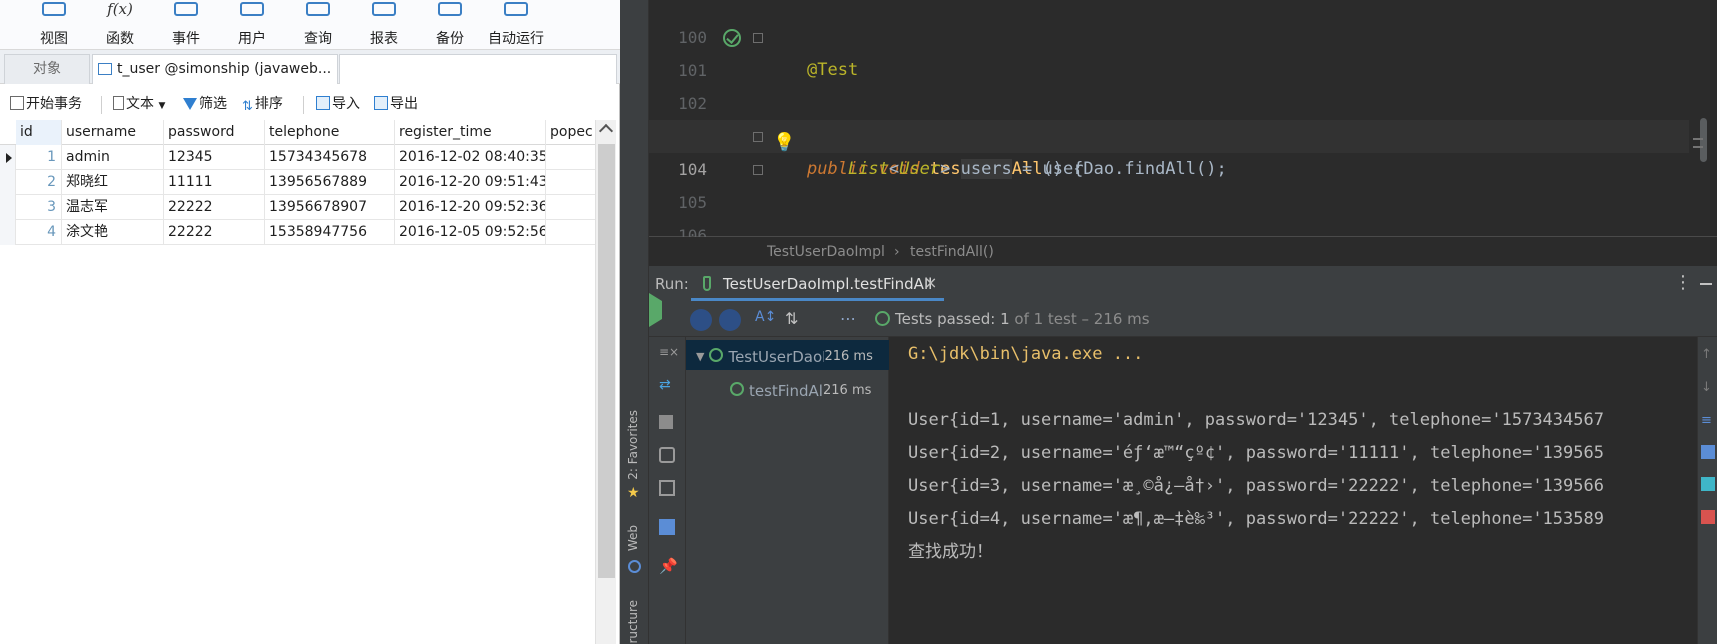 The width and height of the screenshot is (1717, 644). I want to click on column-header-telephone: telephone, so click(330, 132).